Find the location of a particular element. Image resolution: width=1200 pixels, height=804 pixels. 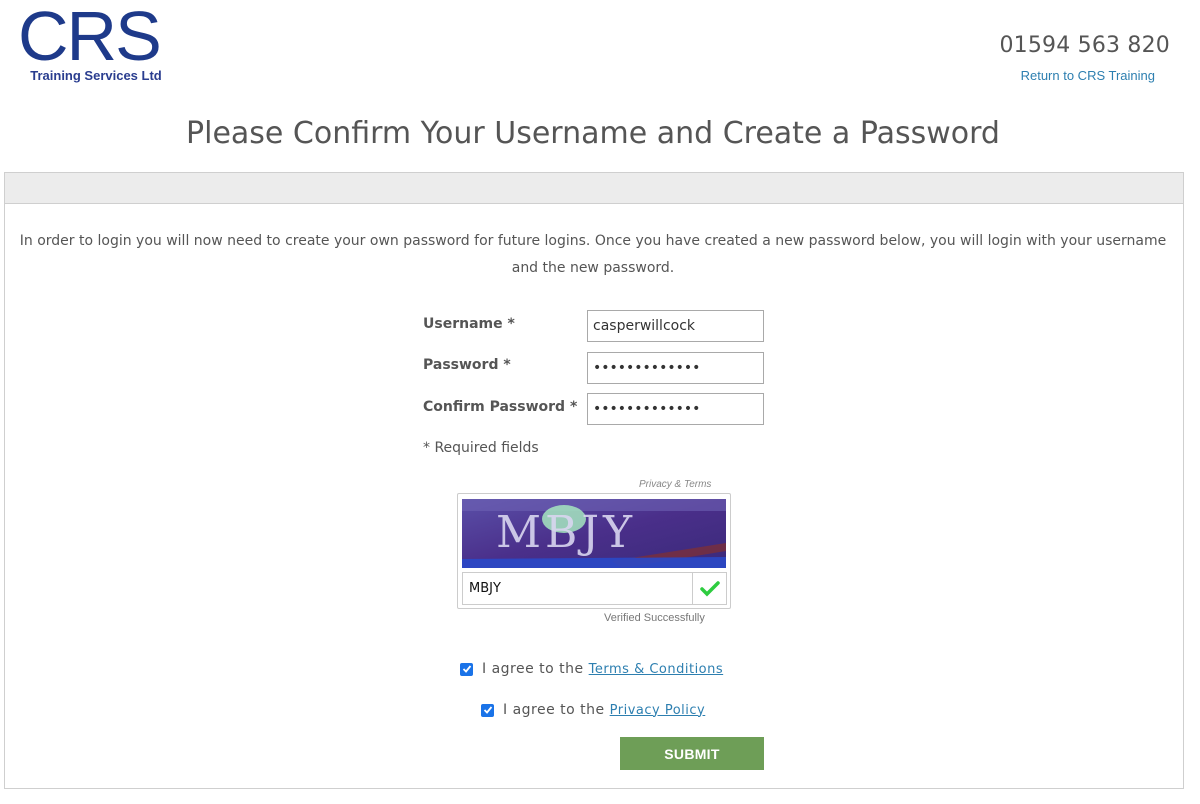

terms-prefix: I agree to the is located at coordinates (533, 669).